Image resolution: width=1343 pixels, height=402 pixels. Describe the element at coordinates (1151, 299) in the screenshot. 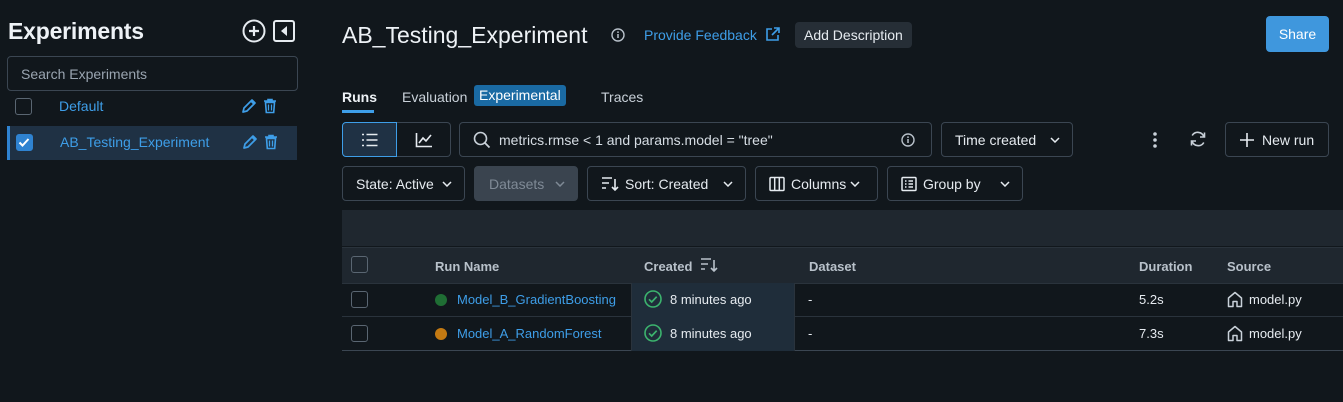

I see `duration-value: 5.2s` at that location.